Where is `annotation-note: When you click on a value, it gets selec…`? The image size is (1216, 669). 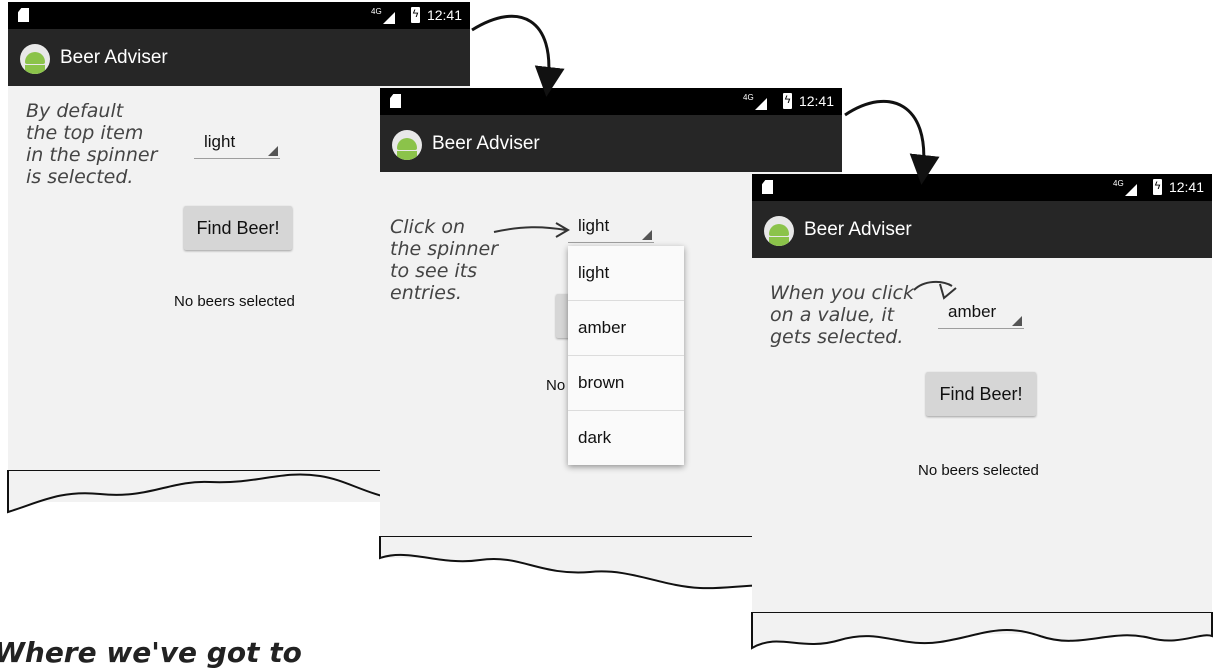 annotation-note: When you click on a value, it gets selec… is located at coordinates (842, 315).